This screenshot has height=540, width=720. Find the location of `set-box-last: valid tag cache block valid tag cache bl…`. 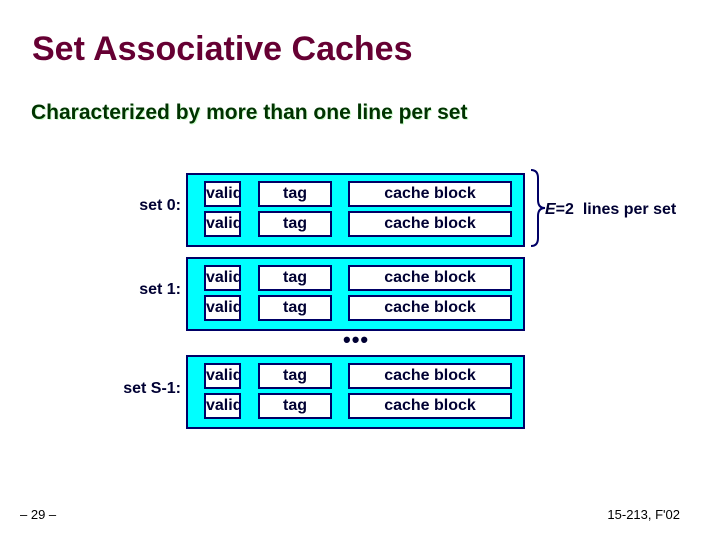

set-box-last: valid tag cache block valid tag cache bl… is located at coordinates (355, 392).